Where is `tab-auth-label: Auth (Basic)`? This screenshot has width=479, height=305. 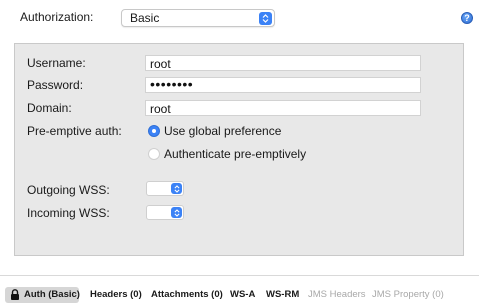 tab-auth-label: Auth (Basic) is located at coordinates (52, 294).